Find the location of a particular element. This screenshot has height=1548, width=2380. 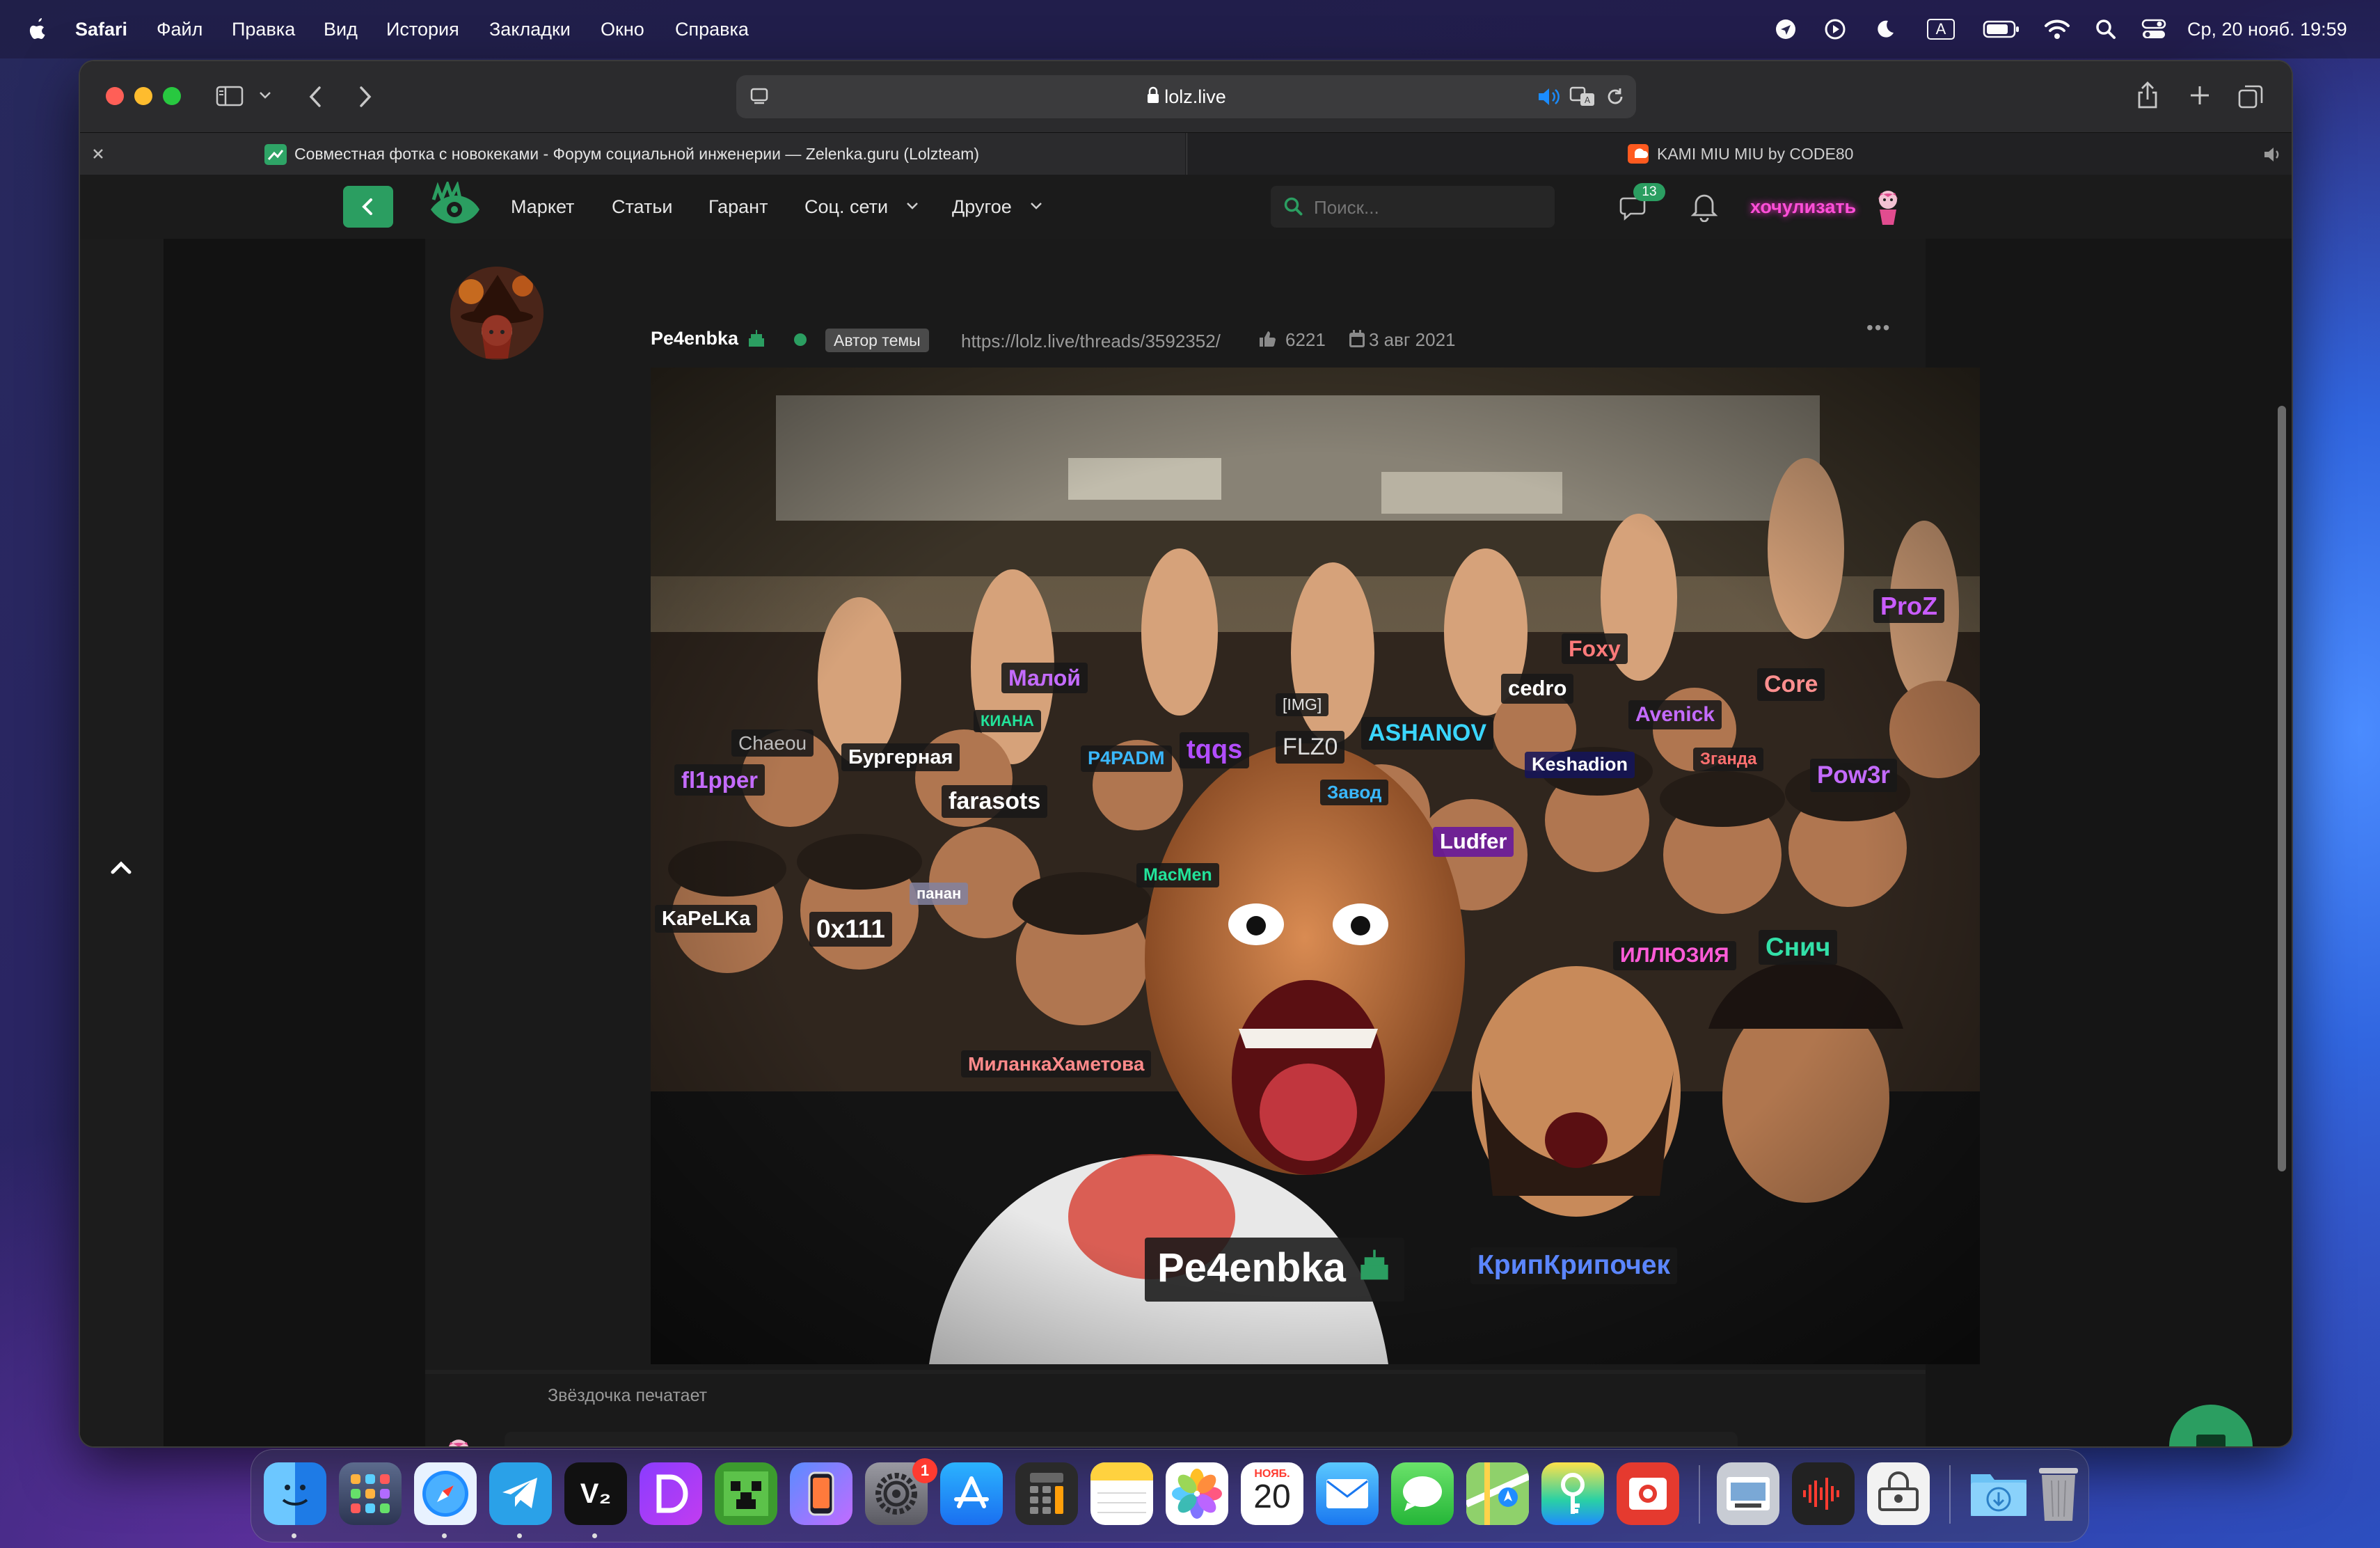

minimize-window-button is located at coordinates (143, 96).